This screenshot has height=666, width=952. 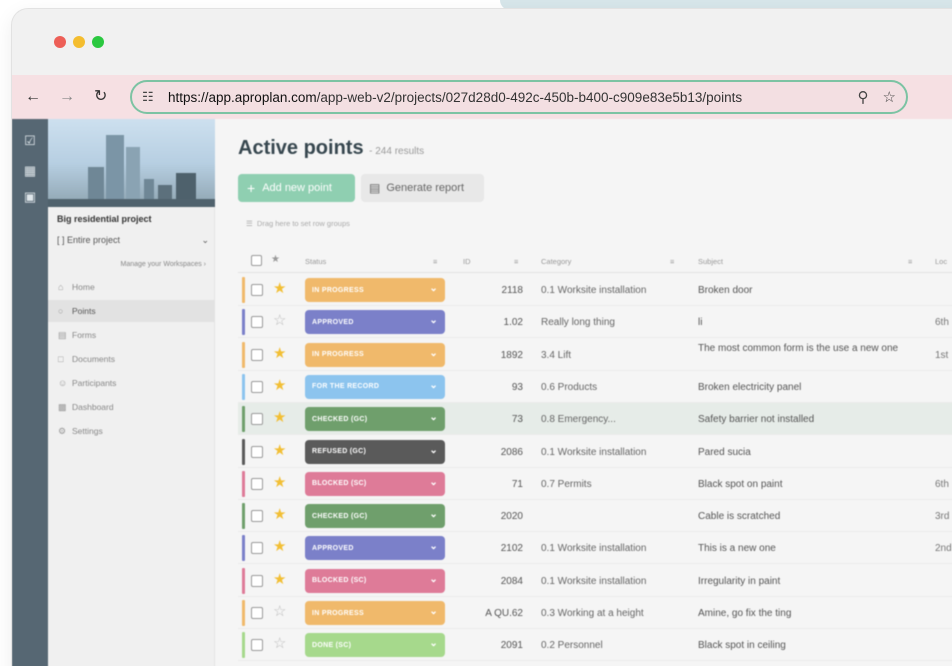 What do you see at coordinates (131, 335) in the screenshot?
I see `sidebar-item-forms: ▤ Forms` at bounding box center [131, 335].